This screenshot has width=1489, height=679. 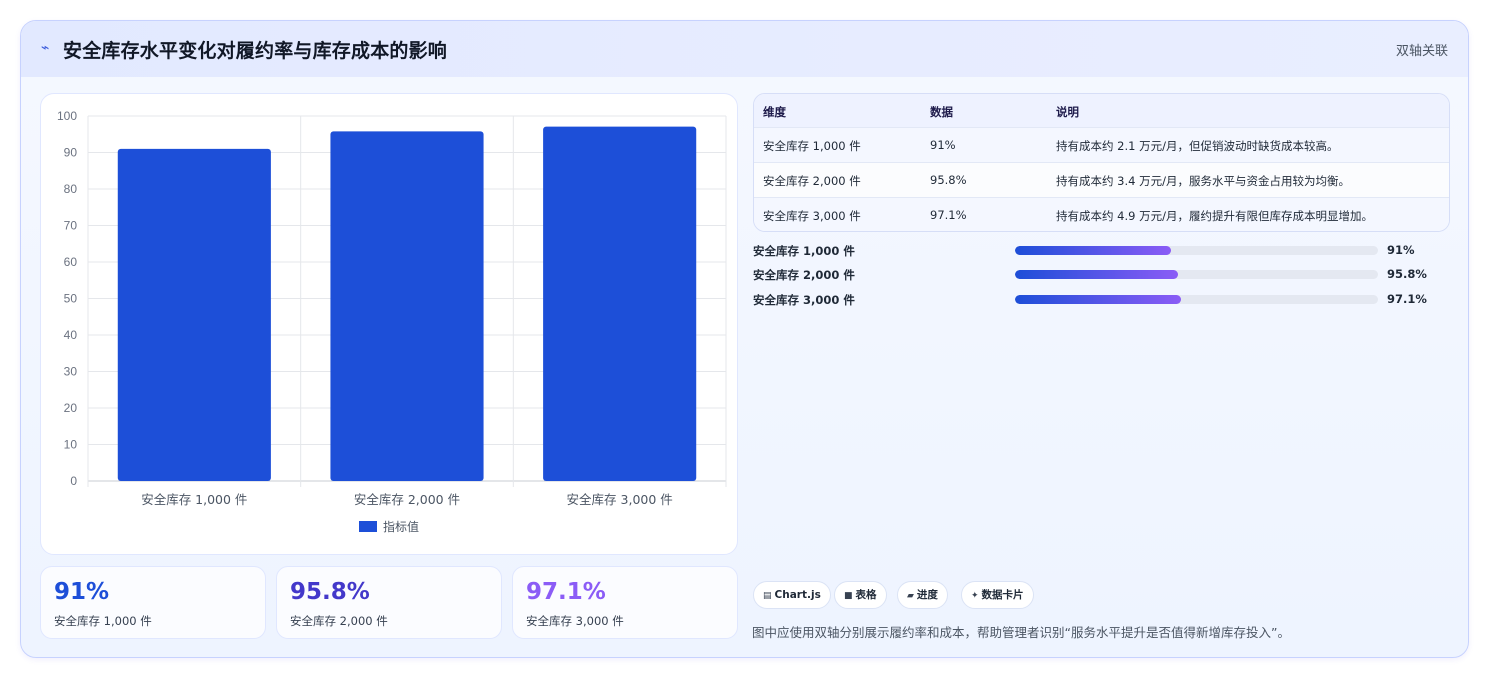 I want to click on table-pill: ■ 表格, so click(x=860, y=595).